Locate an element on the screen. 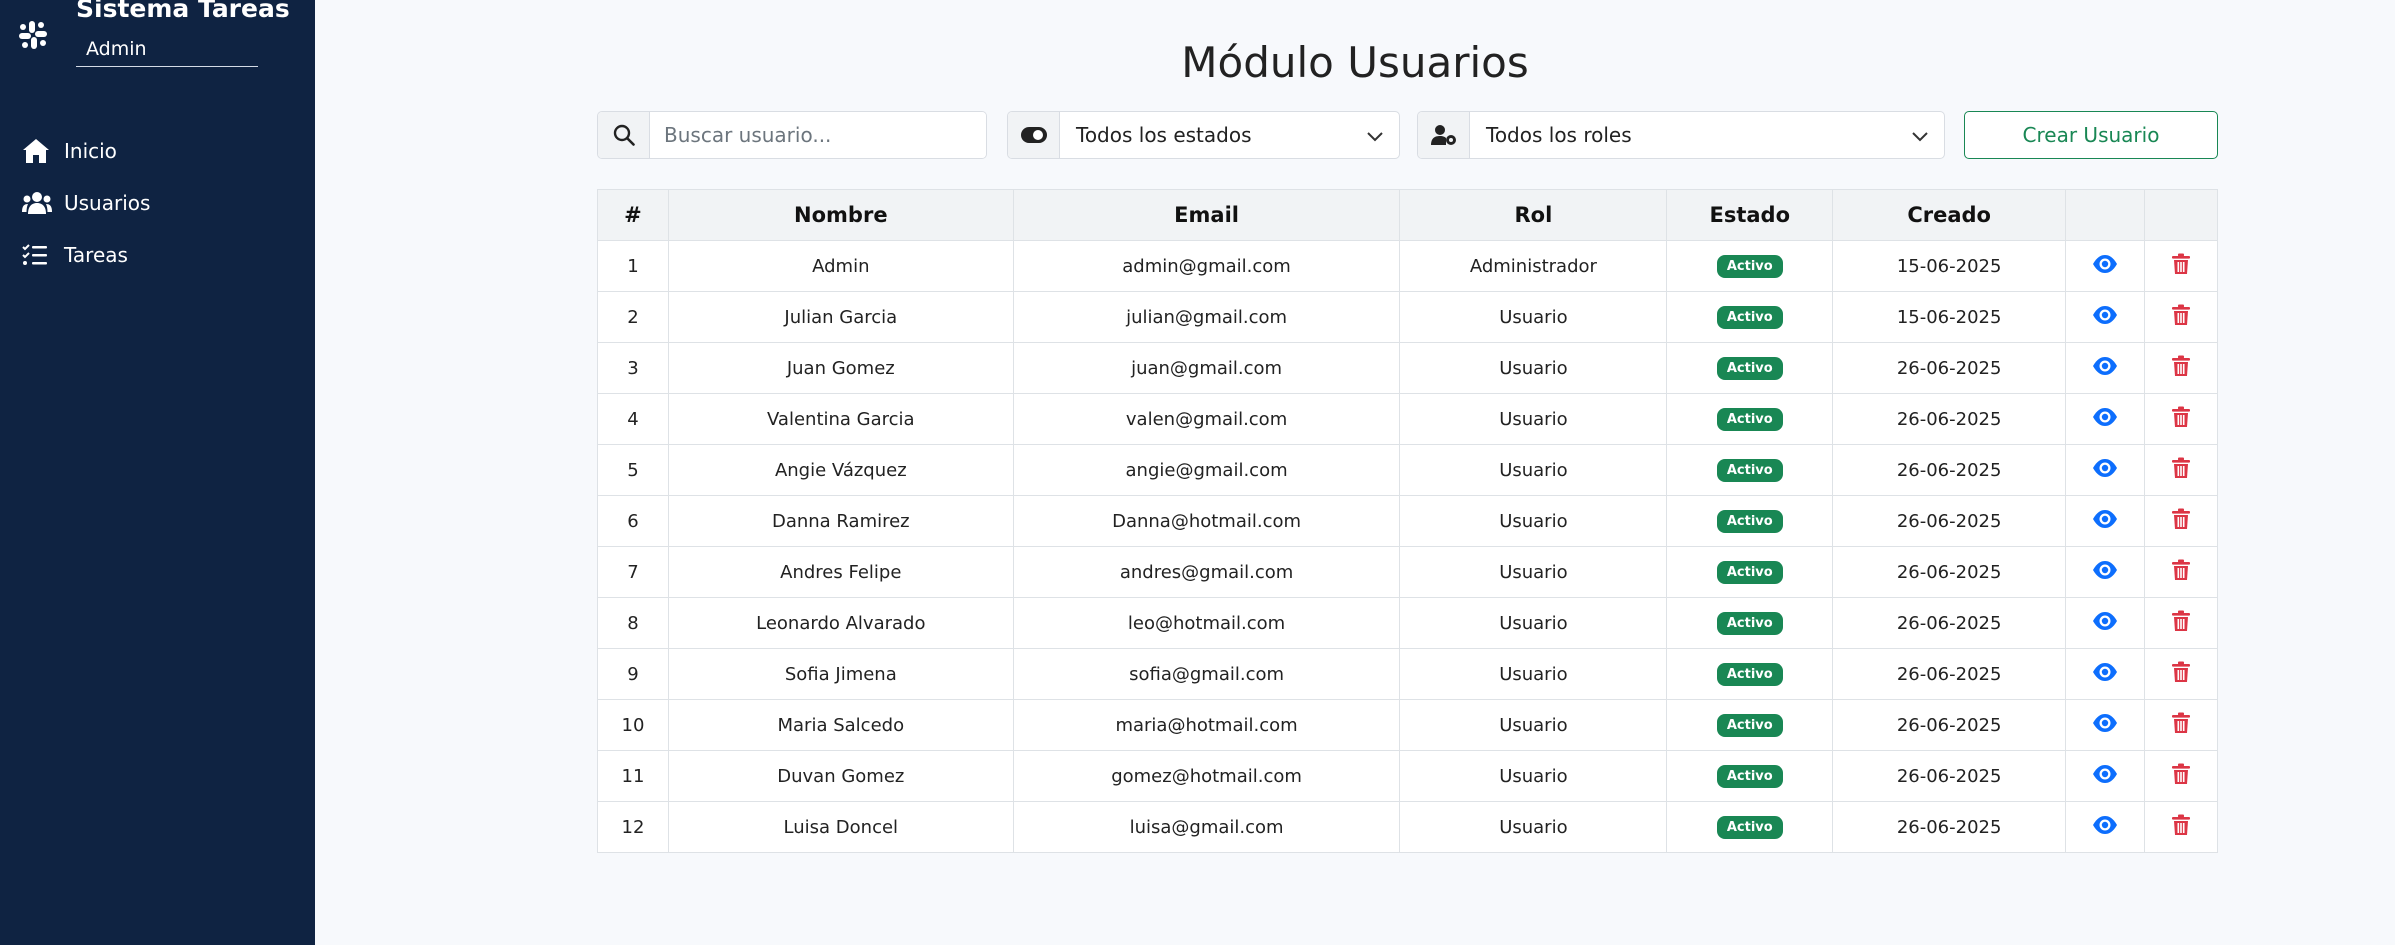 The image size is (2395, 945). cell-rol: Usuario is located at coordinates (1533, 776).